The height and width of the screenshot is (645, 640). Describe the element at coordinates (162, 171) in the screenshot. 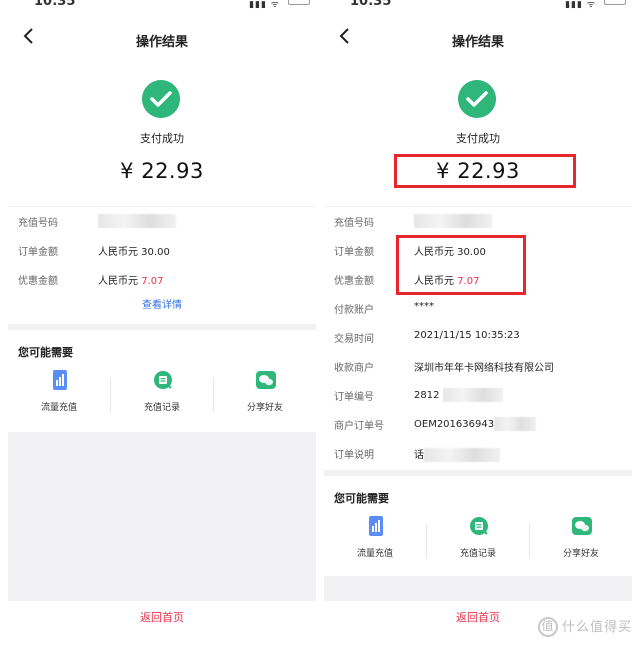

I see `payment-amount: ¥ 22.93` at that location.